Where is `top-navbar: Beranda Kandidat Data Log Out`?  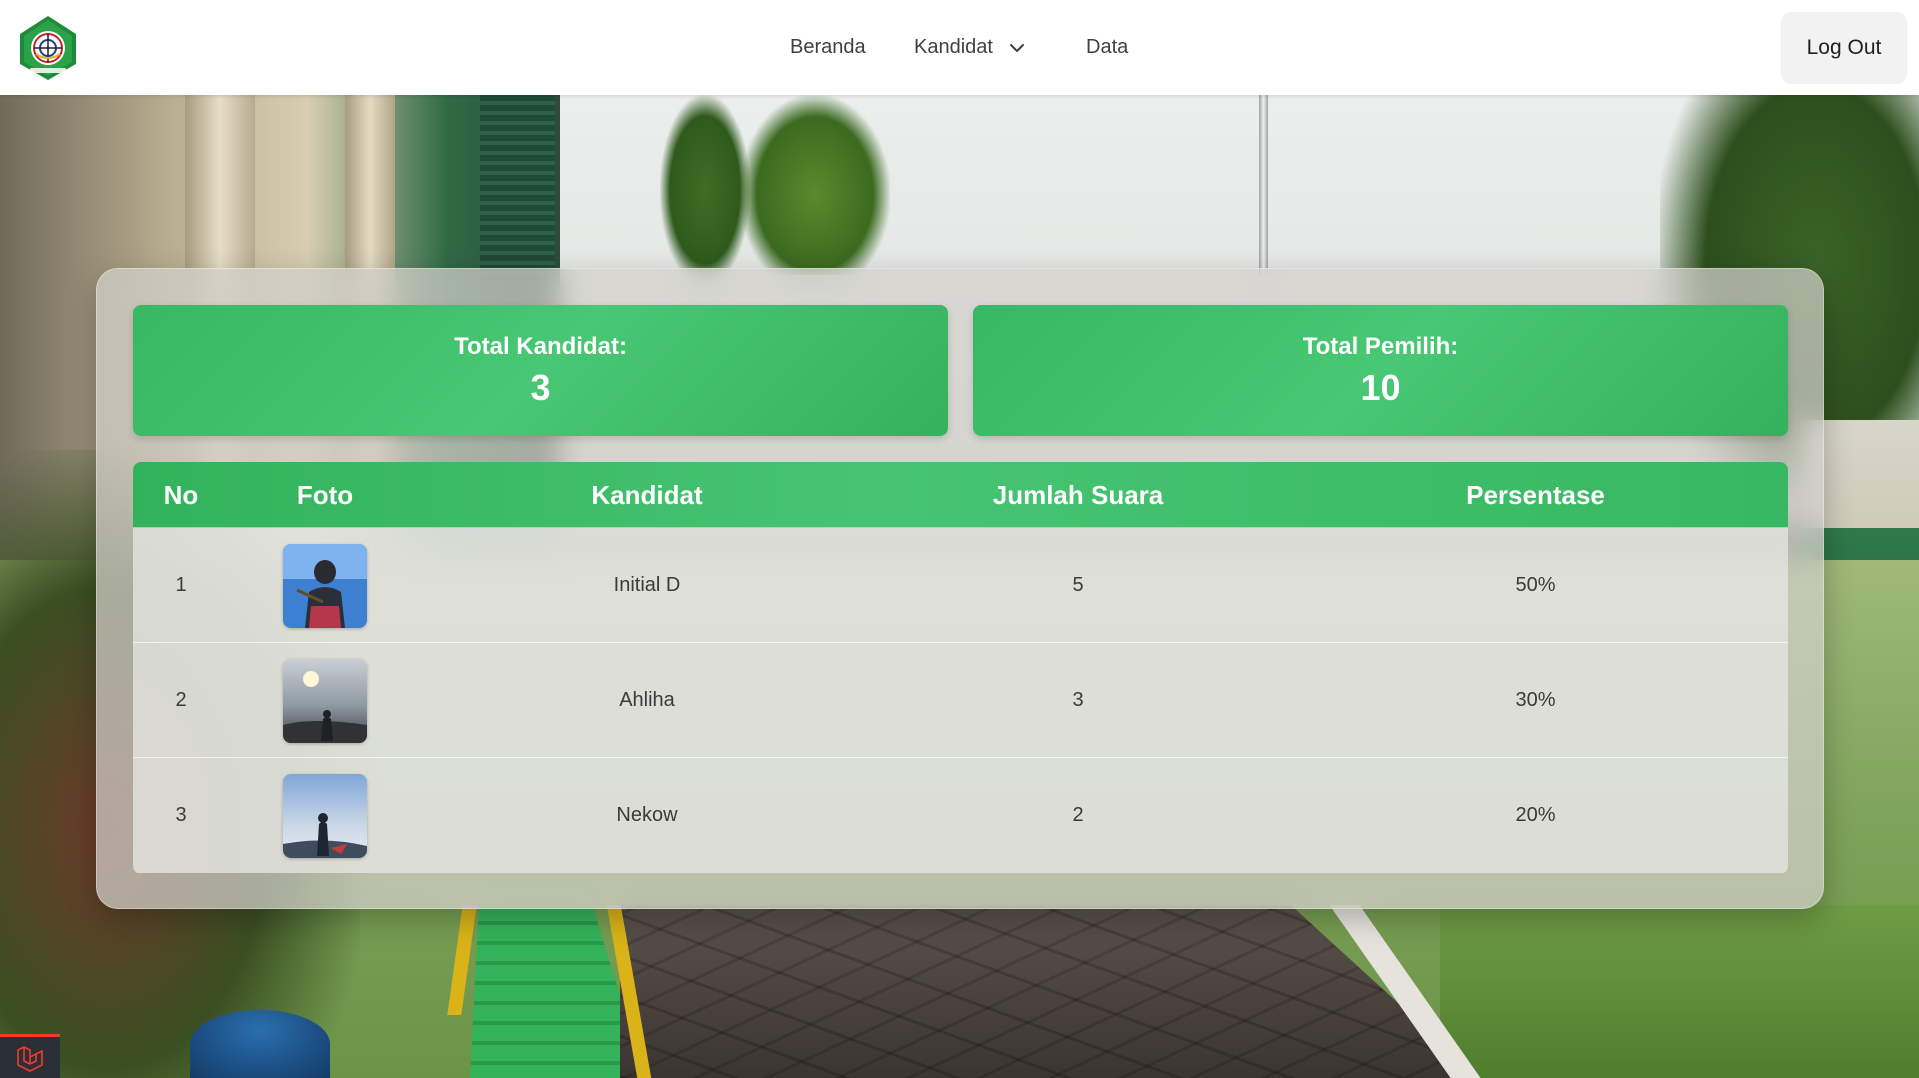 top-navbar: Beranda Kandidat Data Log Out is located at coordinates (959, 47).